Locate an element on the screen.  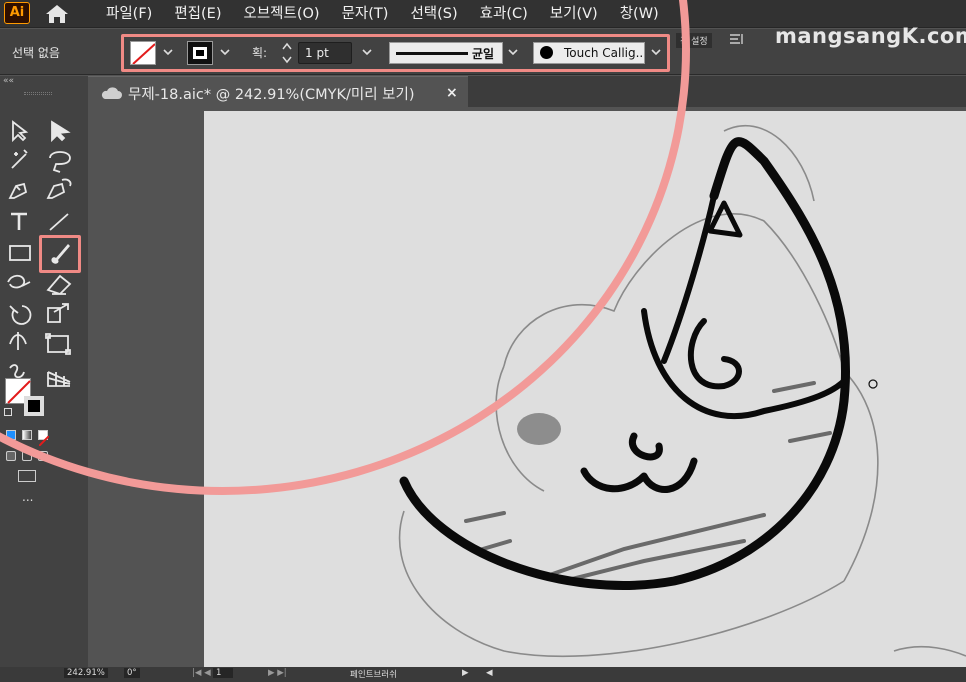
first-page-icon: |◀ ◀ is located at coordinates (201, 673).